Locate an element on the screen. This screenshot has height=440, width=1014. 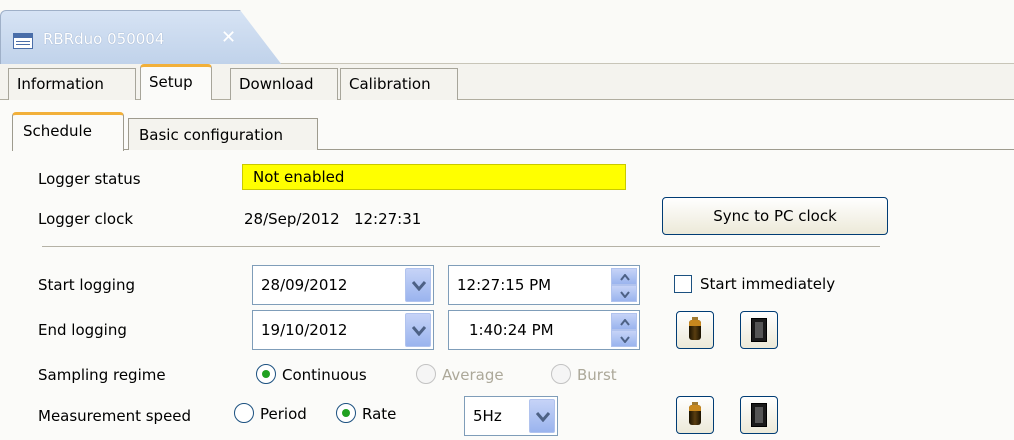
continuous-radio is located at coordinates (266, 374).